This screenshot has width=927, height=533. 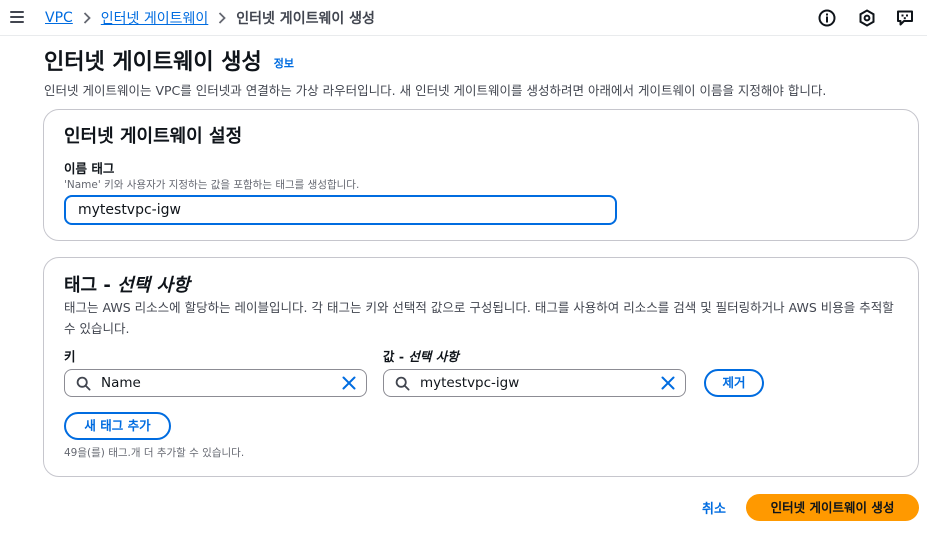 I want to click on feedback-icon, so click(x=905, y=18).